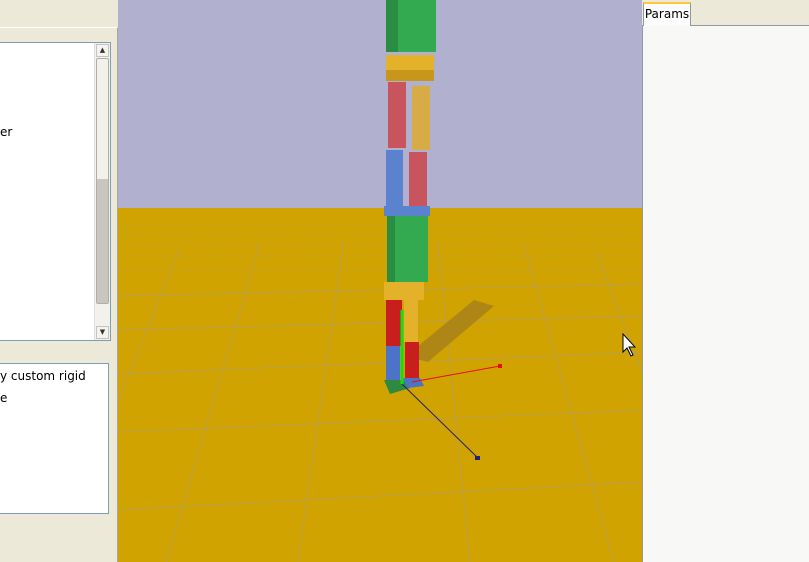 Image resolution: width=809 pixels, height=562 pixels. What do you see at coordinates (725, 13) in the screenshot?
I see `tab-strip: Params` at bounding box center [725, 13].